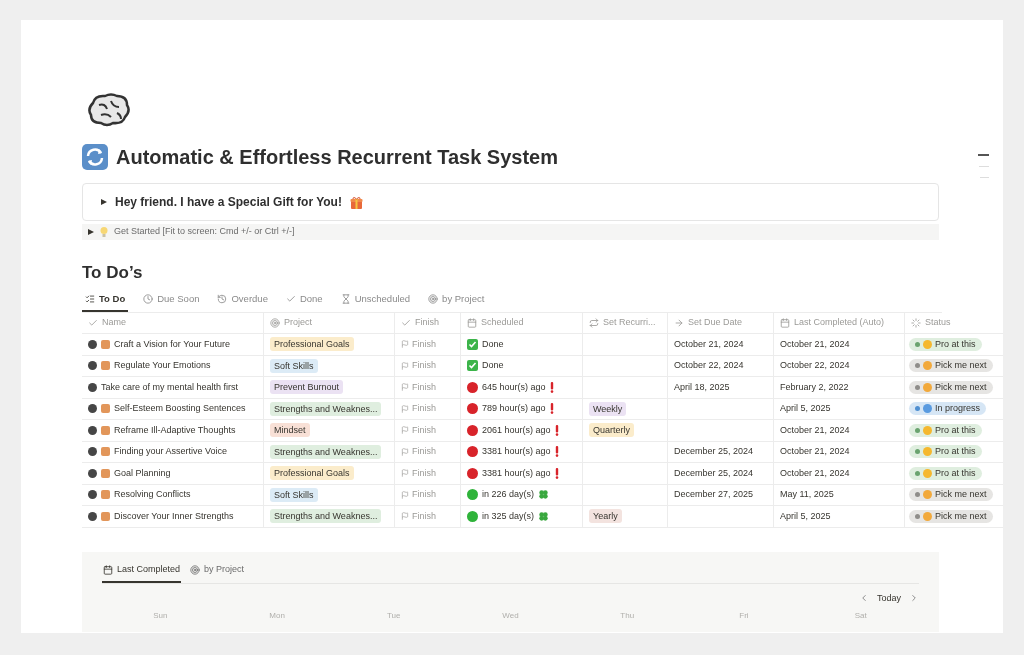  I want to click on brain-icon, so click(109, 110).